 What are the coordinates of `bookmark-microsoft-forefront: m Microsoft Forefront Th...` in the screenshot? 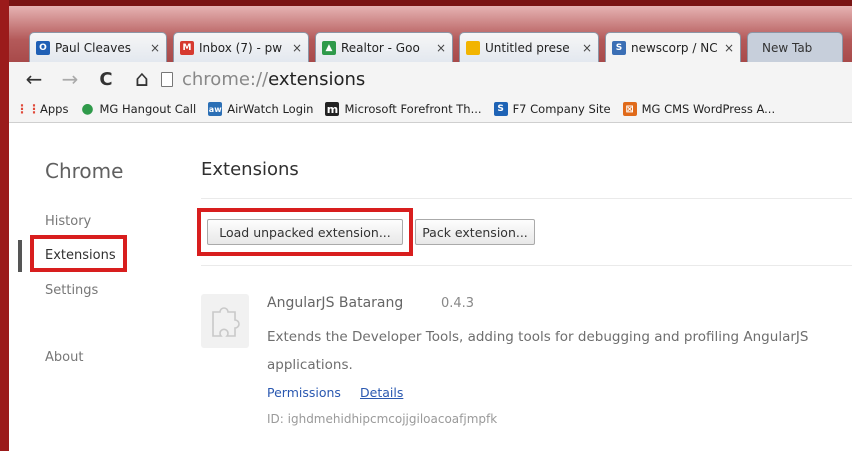 It's located at (403, 109).